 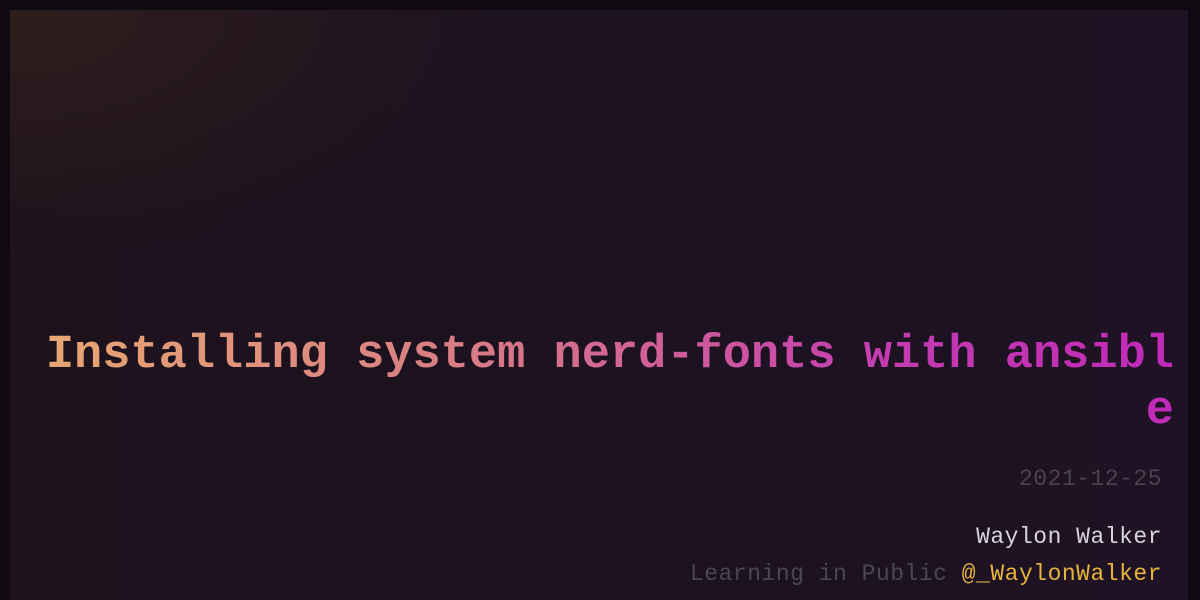 I want to click on tagline-text: Learning in Public, so click(x=819, y=574).